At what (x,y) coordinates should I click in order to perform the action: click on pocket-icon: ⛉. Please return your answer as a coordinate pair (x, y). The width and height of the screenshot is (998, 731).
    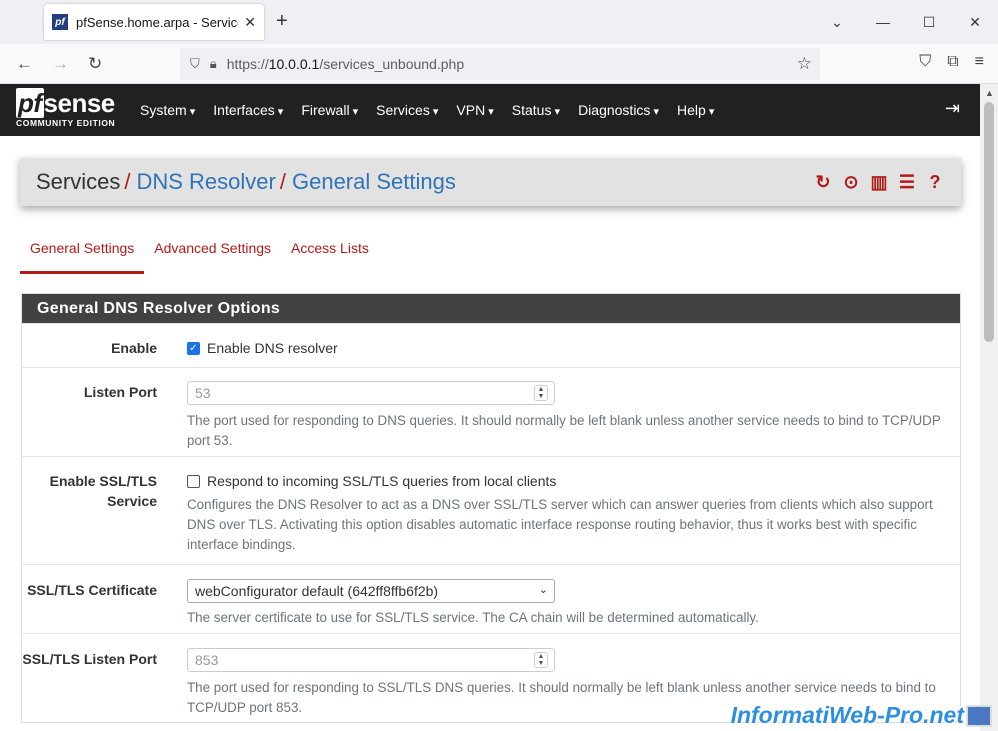
    Looking at the image, I should click on (925, 62).